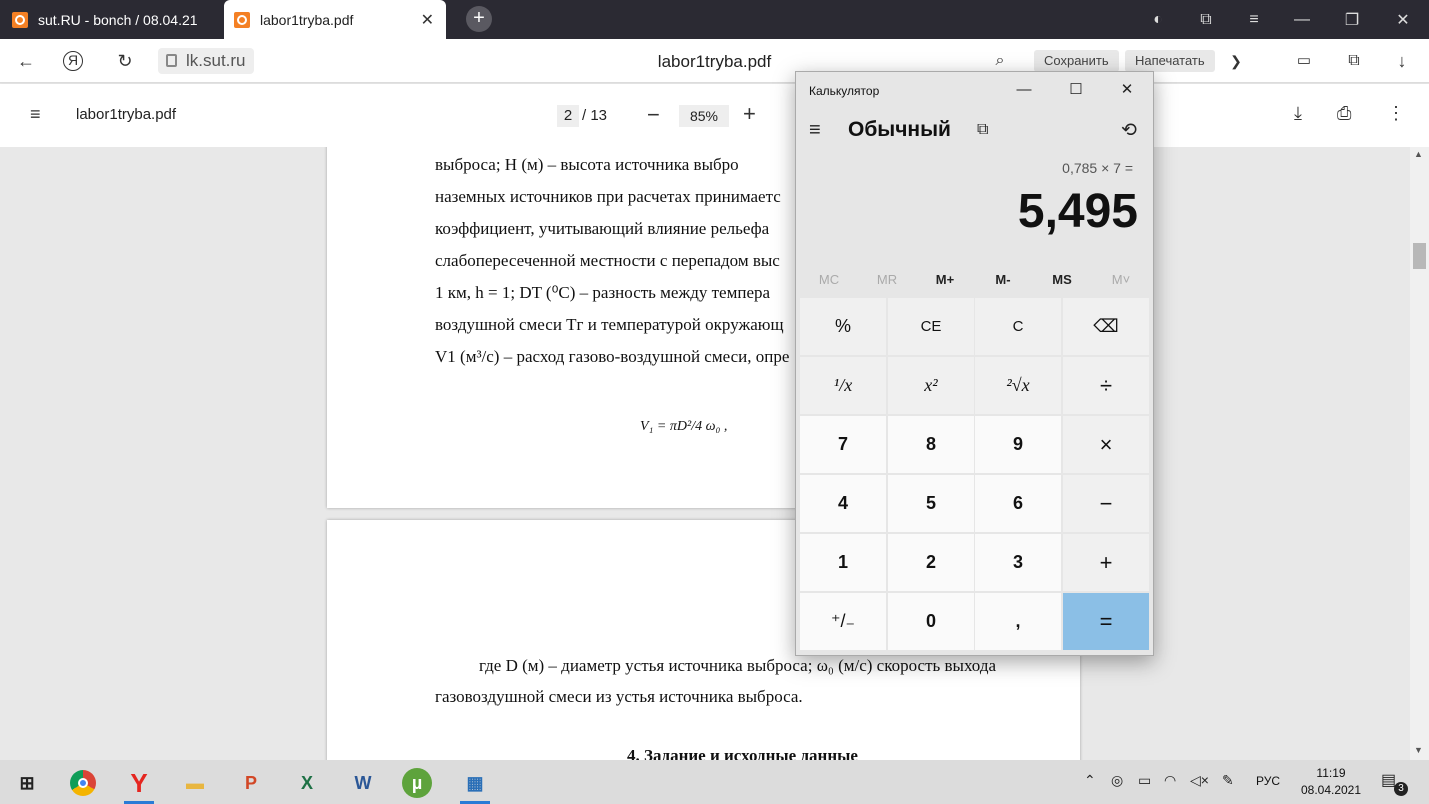  I want to click on backspace-key: ⌫, so click(1106, 326).